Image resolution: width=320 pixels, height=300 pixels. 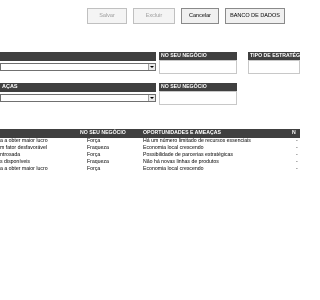 What do you see at coordinates (198, 87) in the screenshot?
I see `in-business-label-2: NO SEU NEGÓCIO` at bounding box center [198, 87].